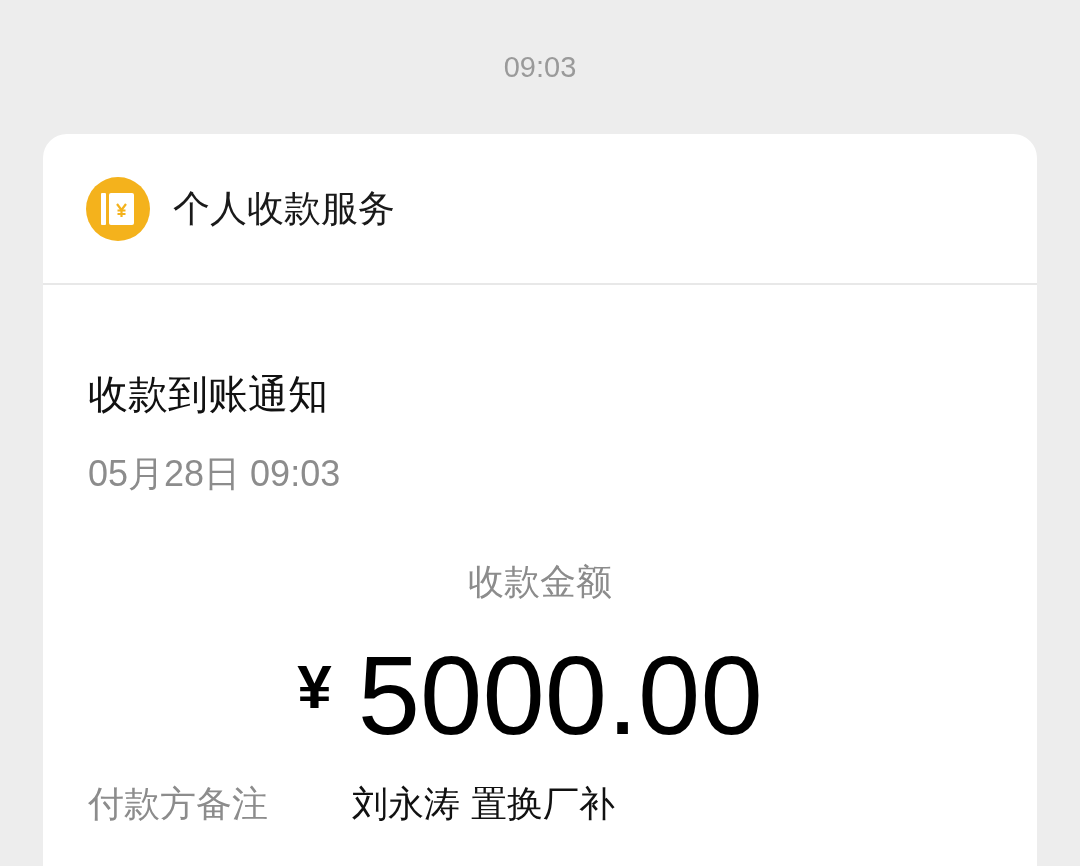 This screenshot has height=866, width=1080. I want to click on notice-date: 05月28日 09:03, so click(214, 474).